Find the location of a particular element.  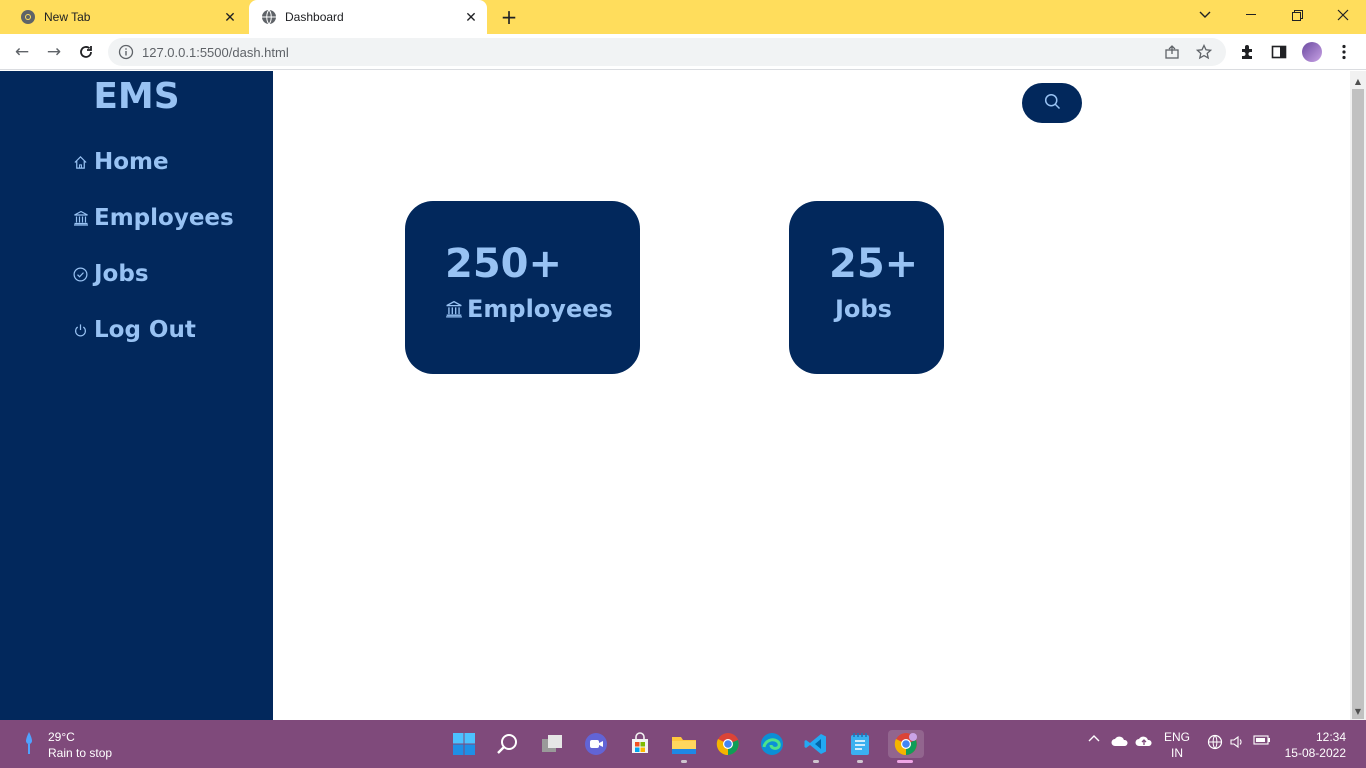

language-region: IN is located at coordinates (1177, 753).